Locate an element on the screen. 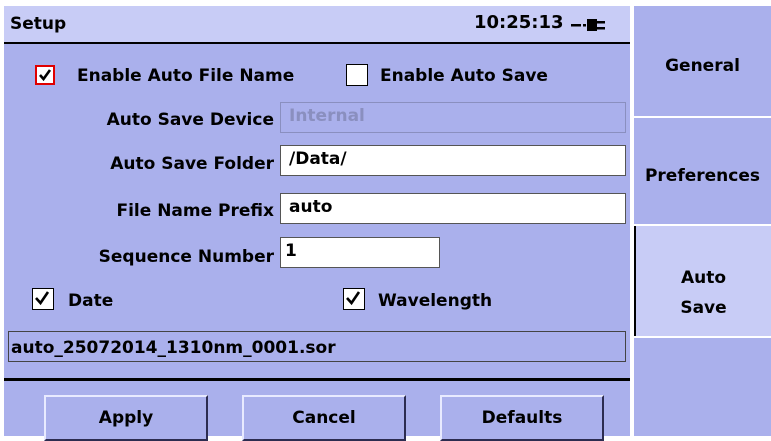 The height and width of the screenshot is (441, 771). plug-icon is located at coordinates (588, 25).